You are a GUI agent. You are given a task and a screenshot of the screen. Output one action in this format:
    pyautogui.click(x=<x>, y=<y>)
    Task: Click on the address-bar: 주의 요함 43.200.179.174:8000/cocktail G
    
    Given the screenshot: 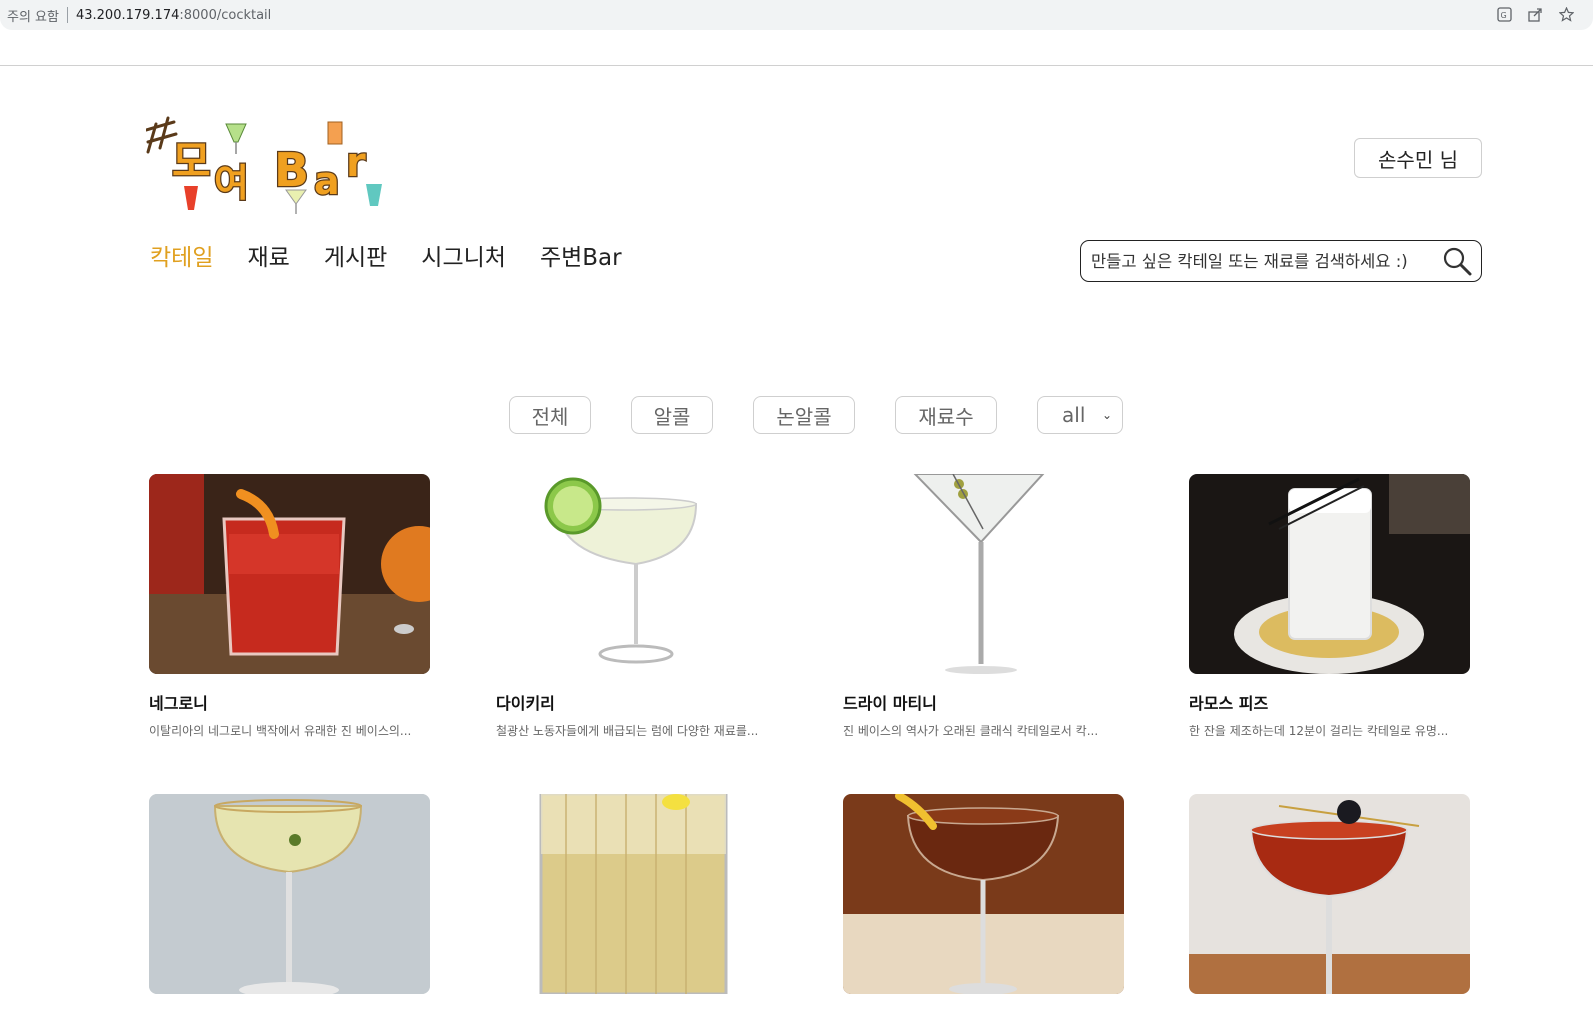 What is the action you would take?
    pyautogui.click(x=796, y=15)
    